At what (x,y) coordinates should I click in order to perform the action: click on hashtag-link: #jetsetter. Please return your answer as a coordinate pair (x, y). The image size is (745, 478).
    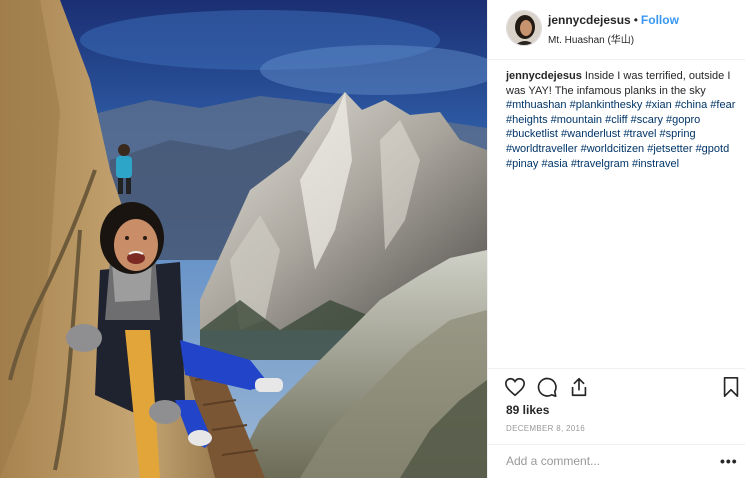
    Looking at the image, I should click on (669, 149).